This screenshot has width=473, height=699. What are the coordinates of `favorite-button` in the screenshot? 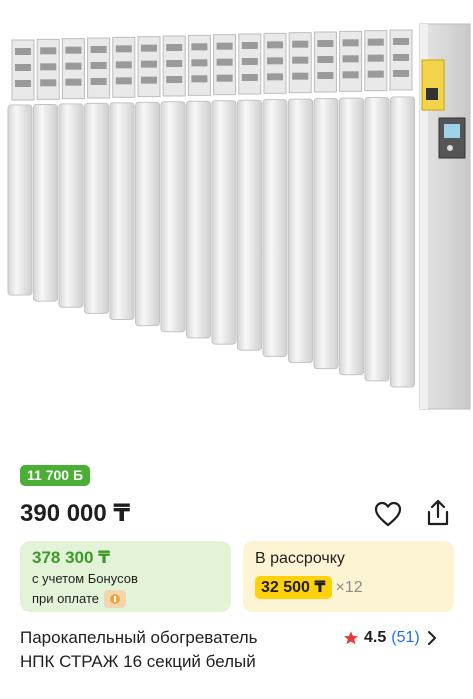 It's located at (388, 514).